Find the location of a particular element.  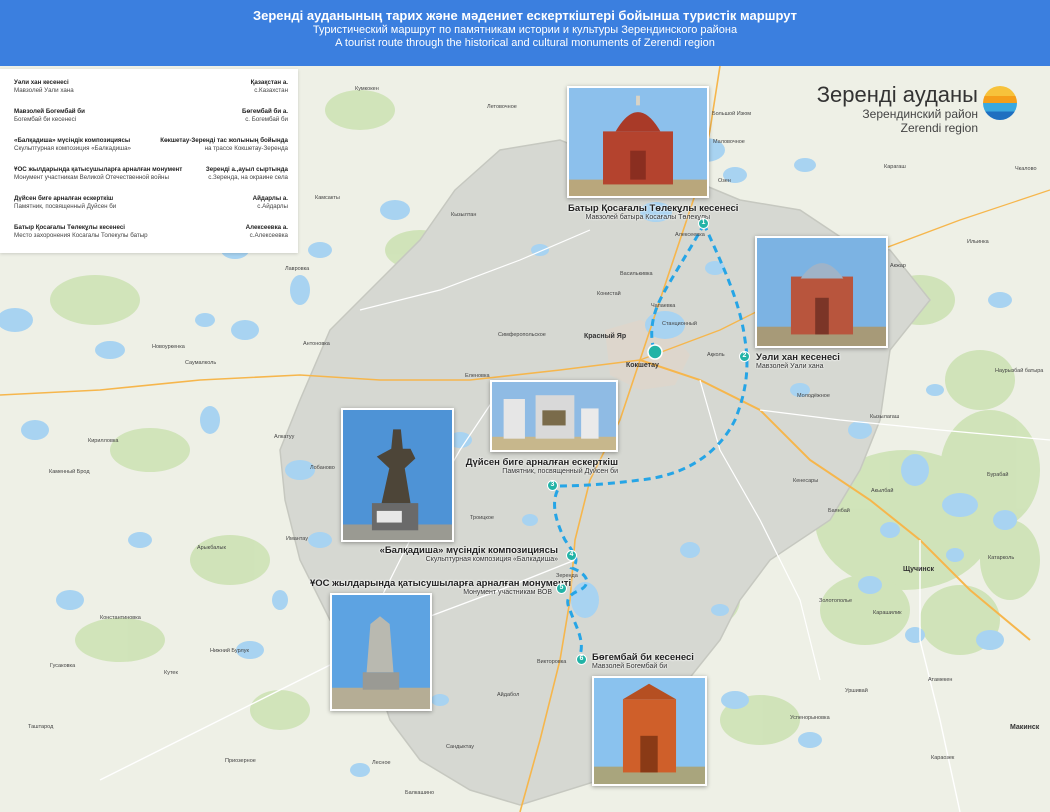

route-marker-4: 4 is located at coordinates (571, 555).